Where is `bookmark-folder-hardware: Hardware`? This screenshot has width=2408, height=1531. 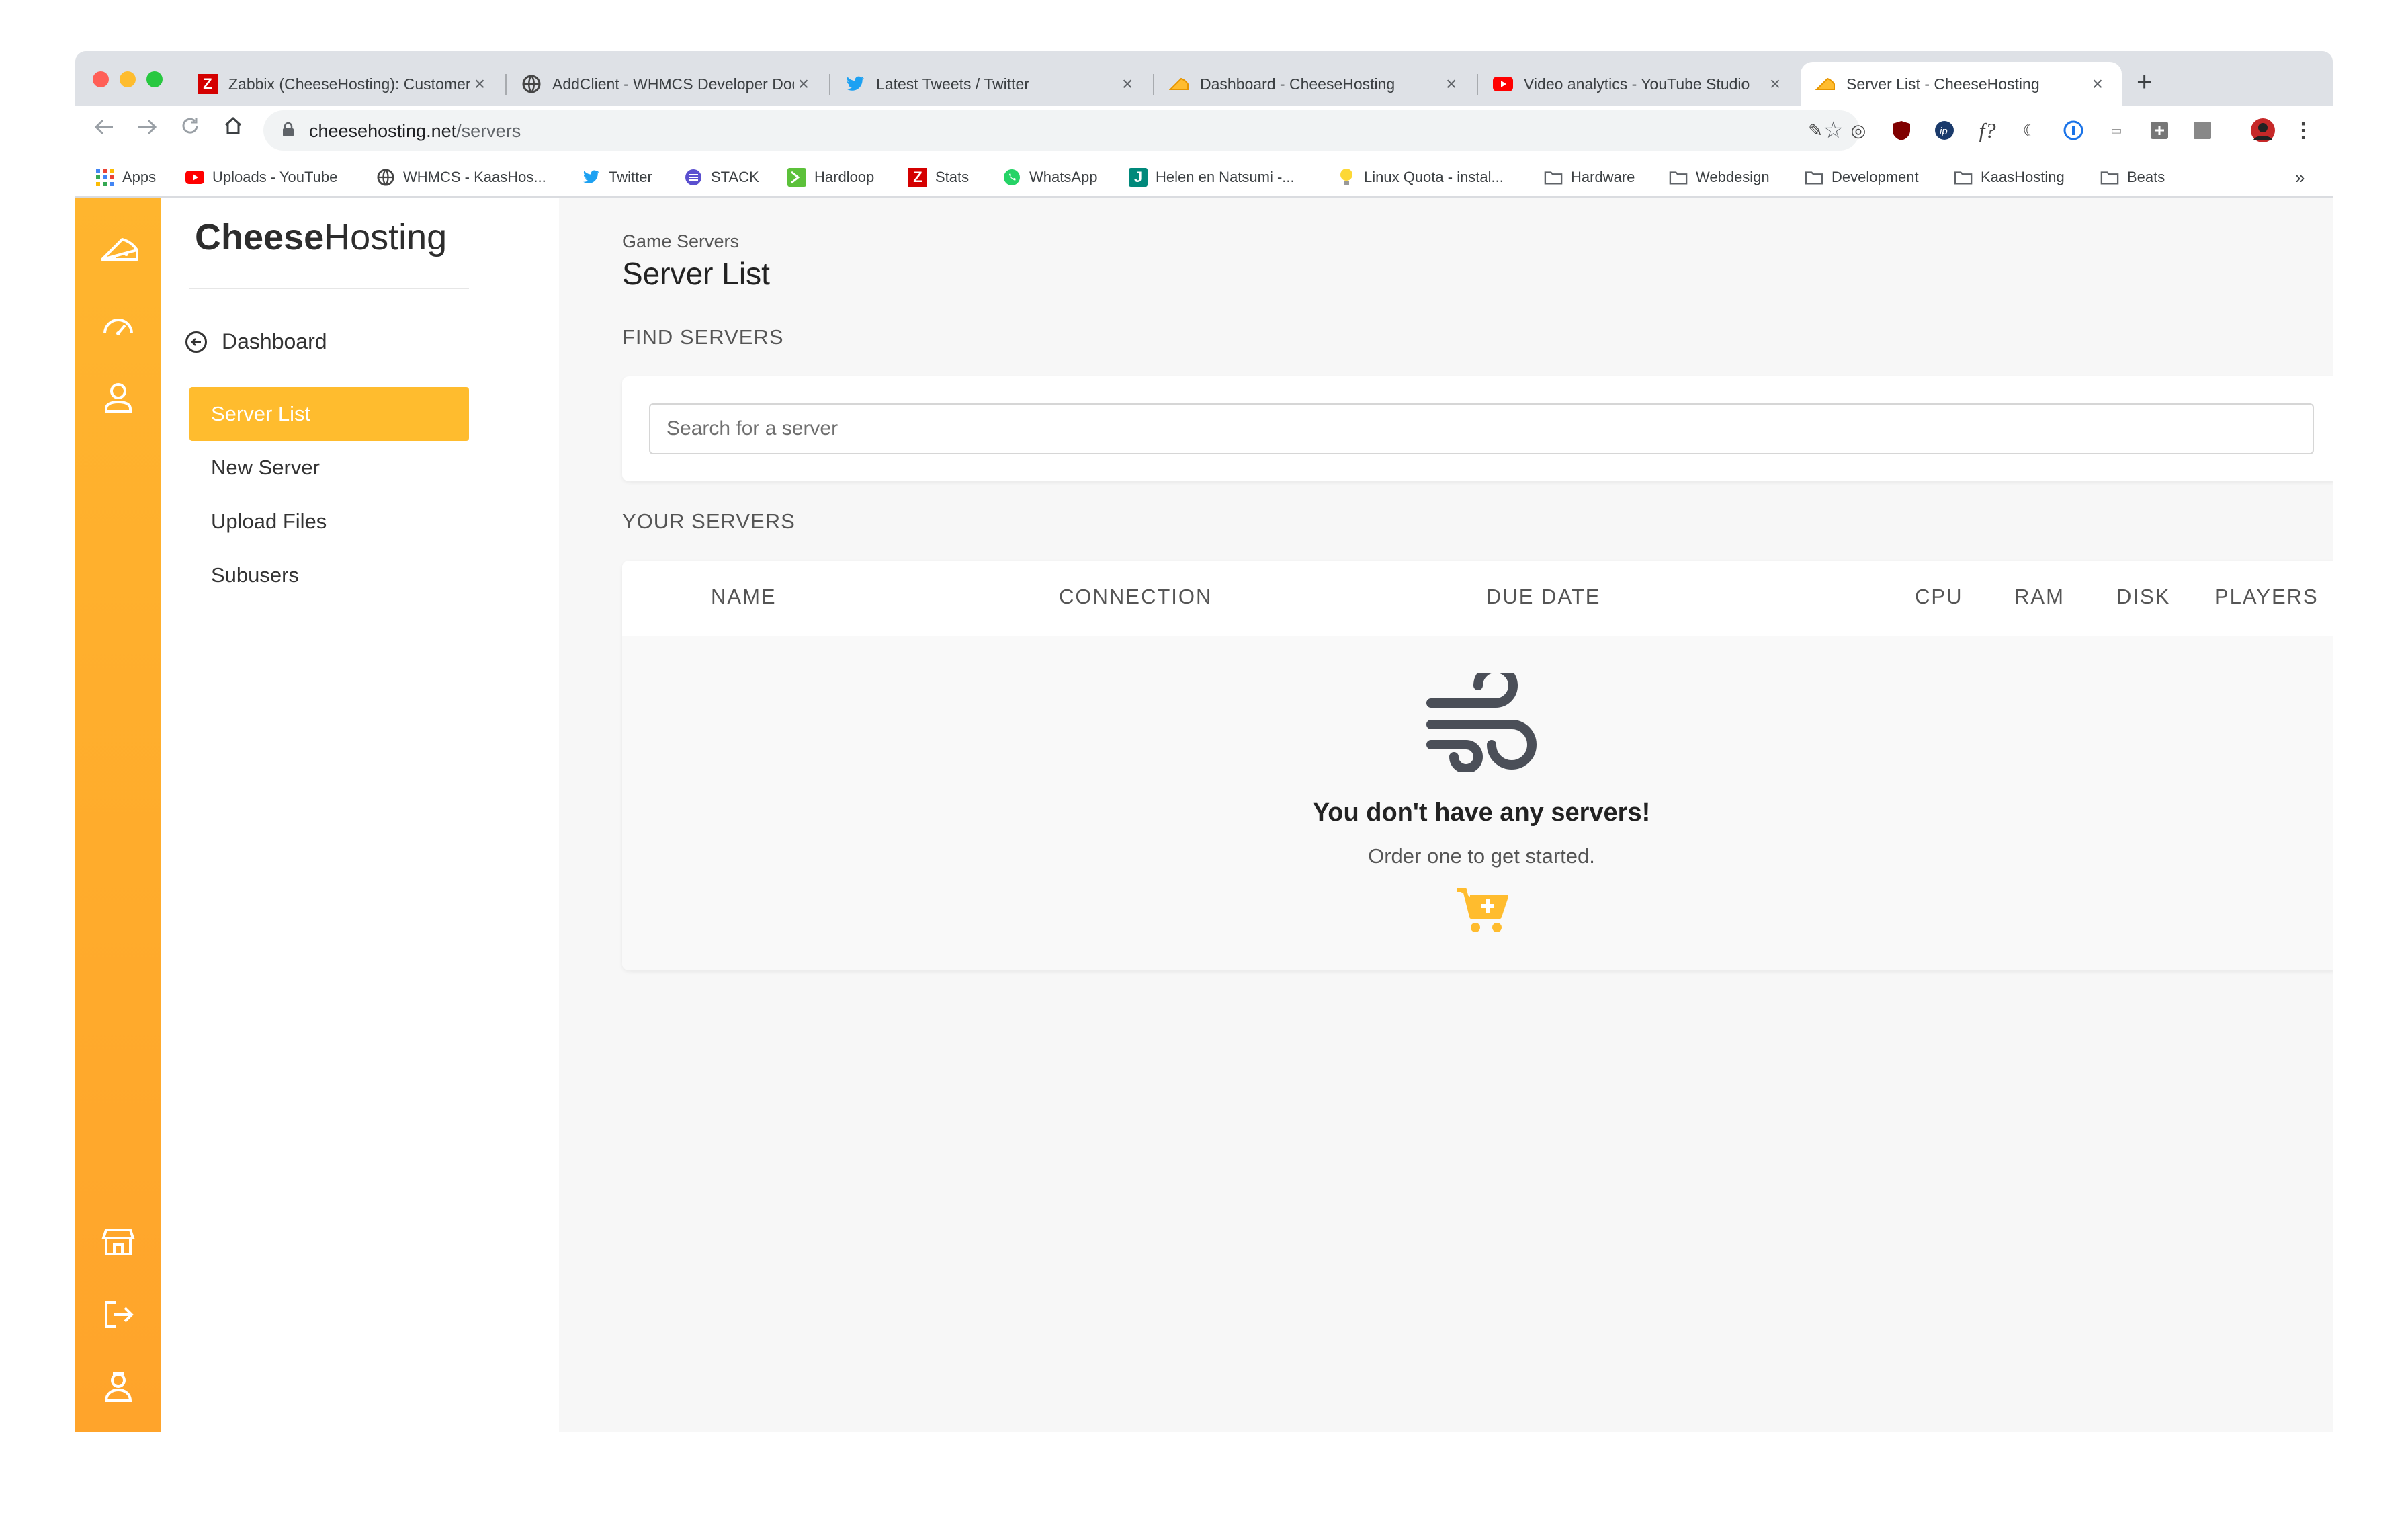 bookmark-folder-hardware: Hardware is located at coordinates (1589, 177).